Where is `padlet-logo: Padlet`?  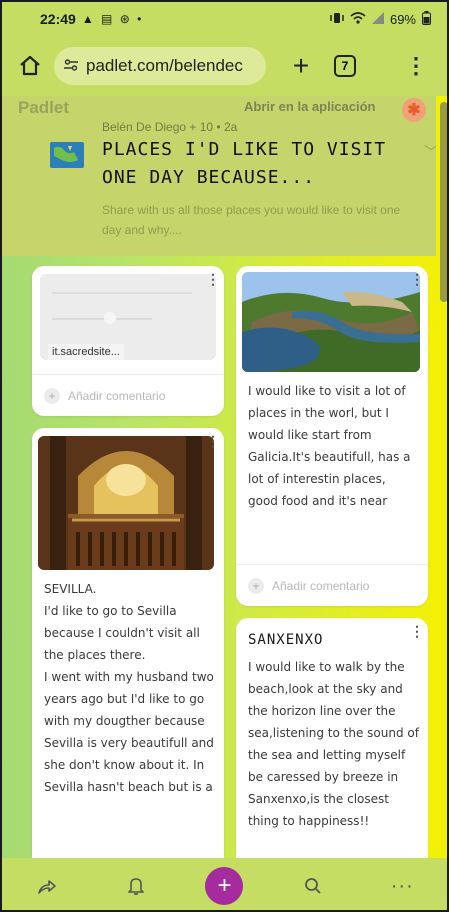
padlet-logo: Padlet is located at coordinates (44, 107).